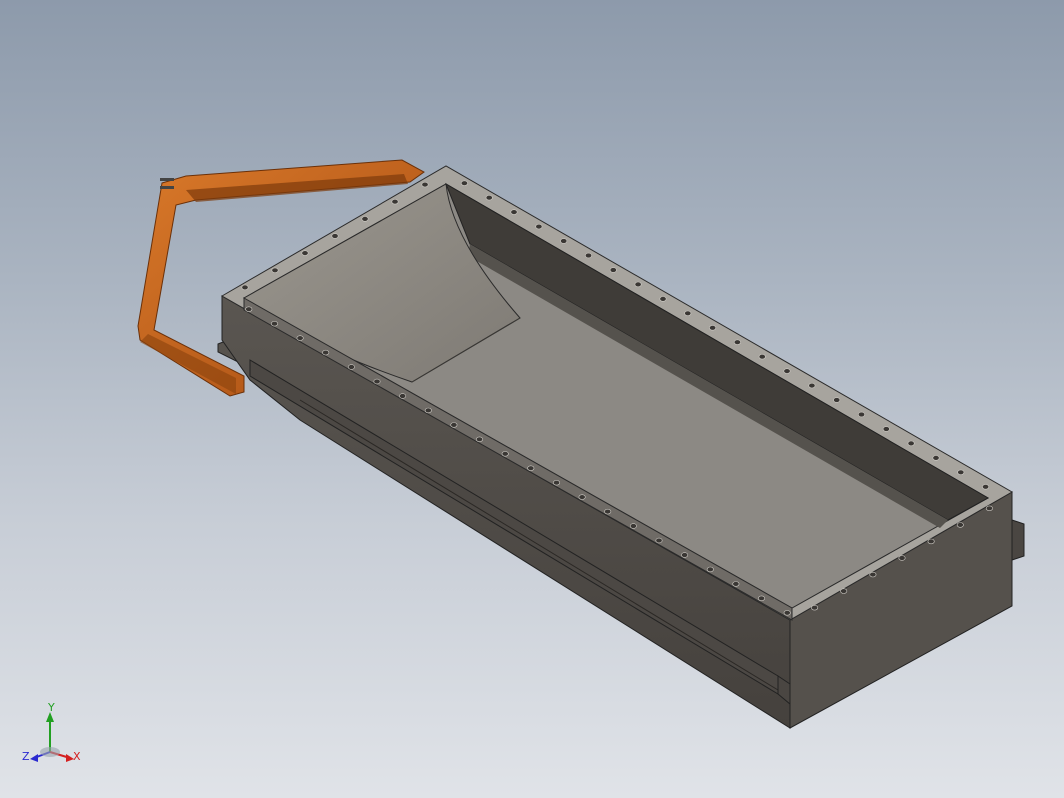 The height and width of the screenshot is (798, 1064). I want to click on view-triad: Y X Z, so click(53, 735).